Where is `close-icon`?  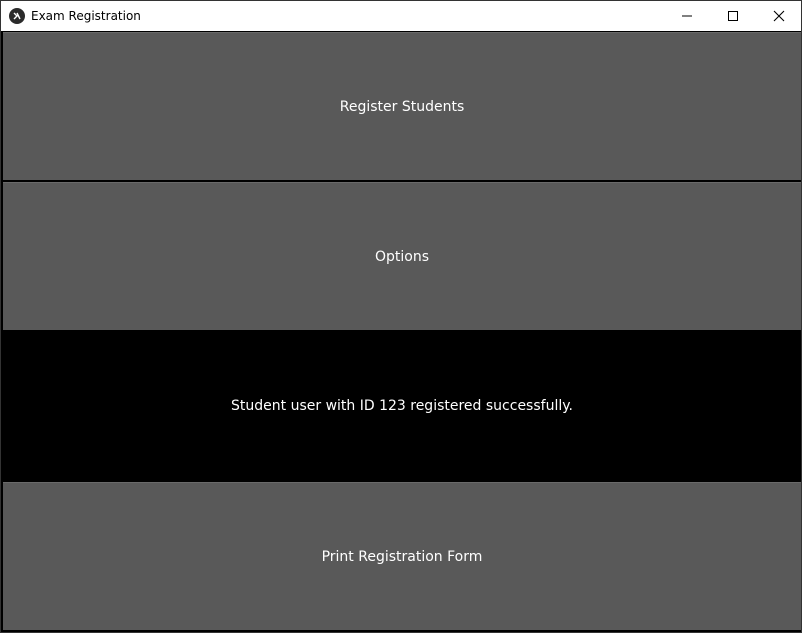
close-icon is located at coordinates (779, 16).